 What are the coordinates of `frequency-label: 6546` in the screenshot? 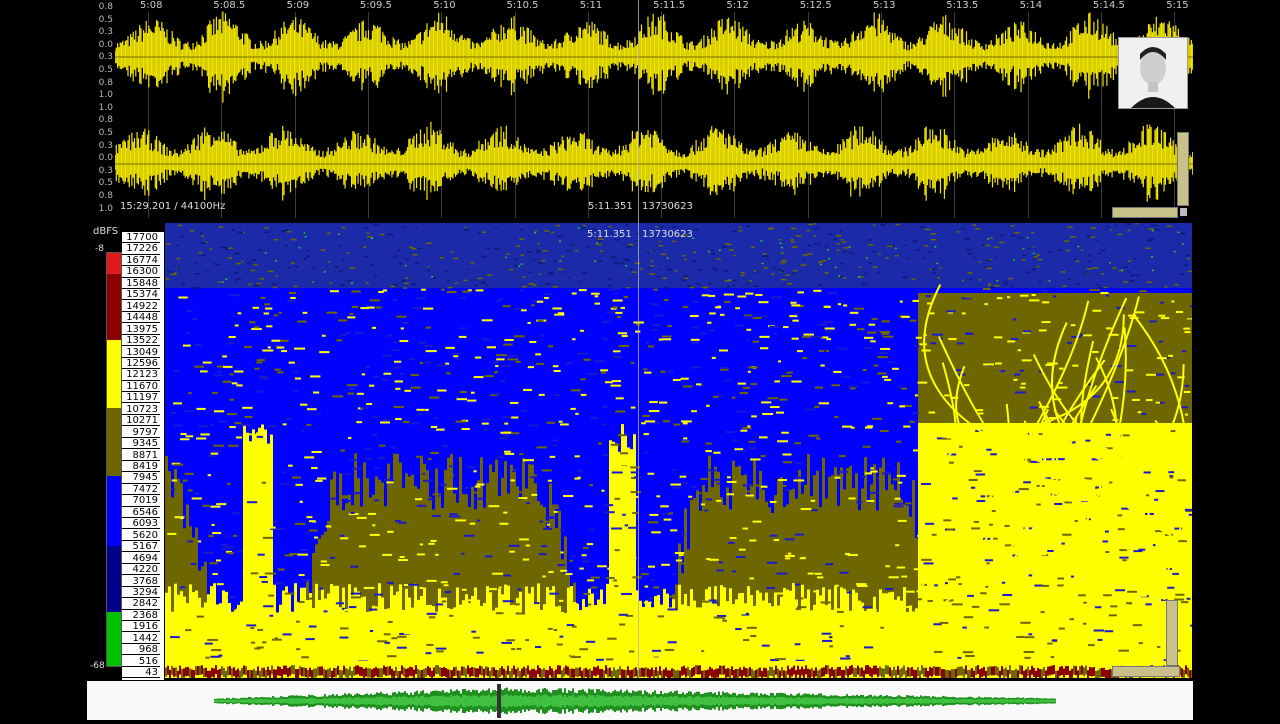 It's located at (141, 512).